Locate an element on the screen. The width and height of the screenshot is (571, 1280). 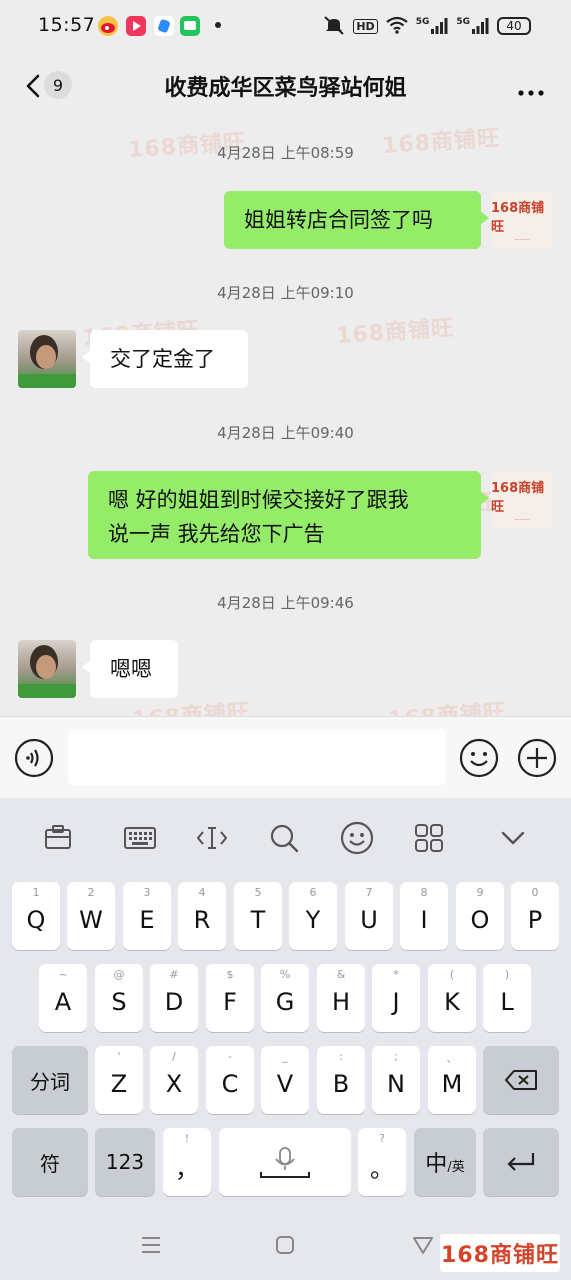
message-bubble-sent: 姐姐转店合同签了吗 is located at coordinates (356, 220).